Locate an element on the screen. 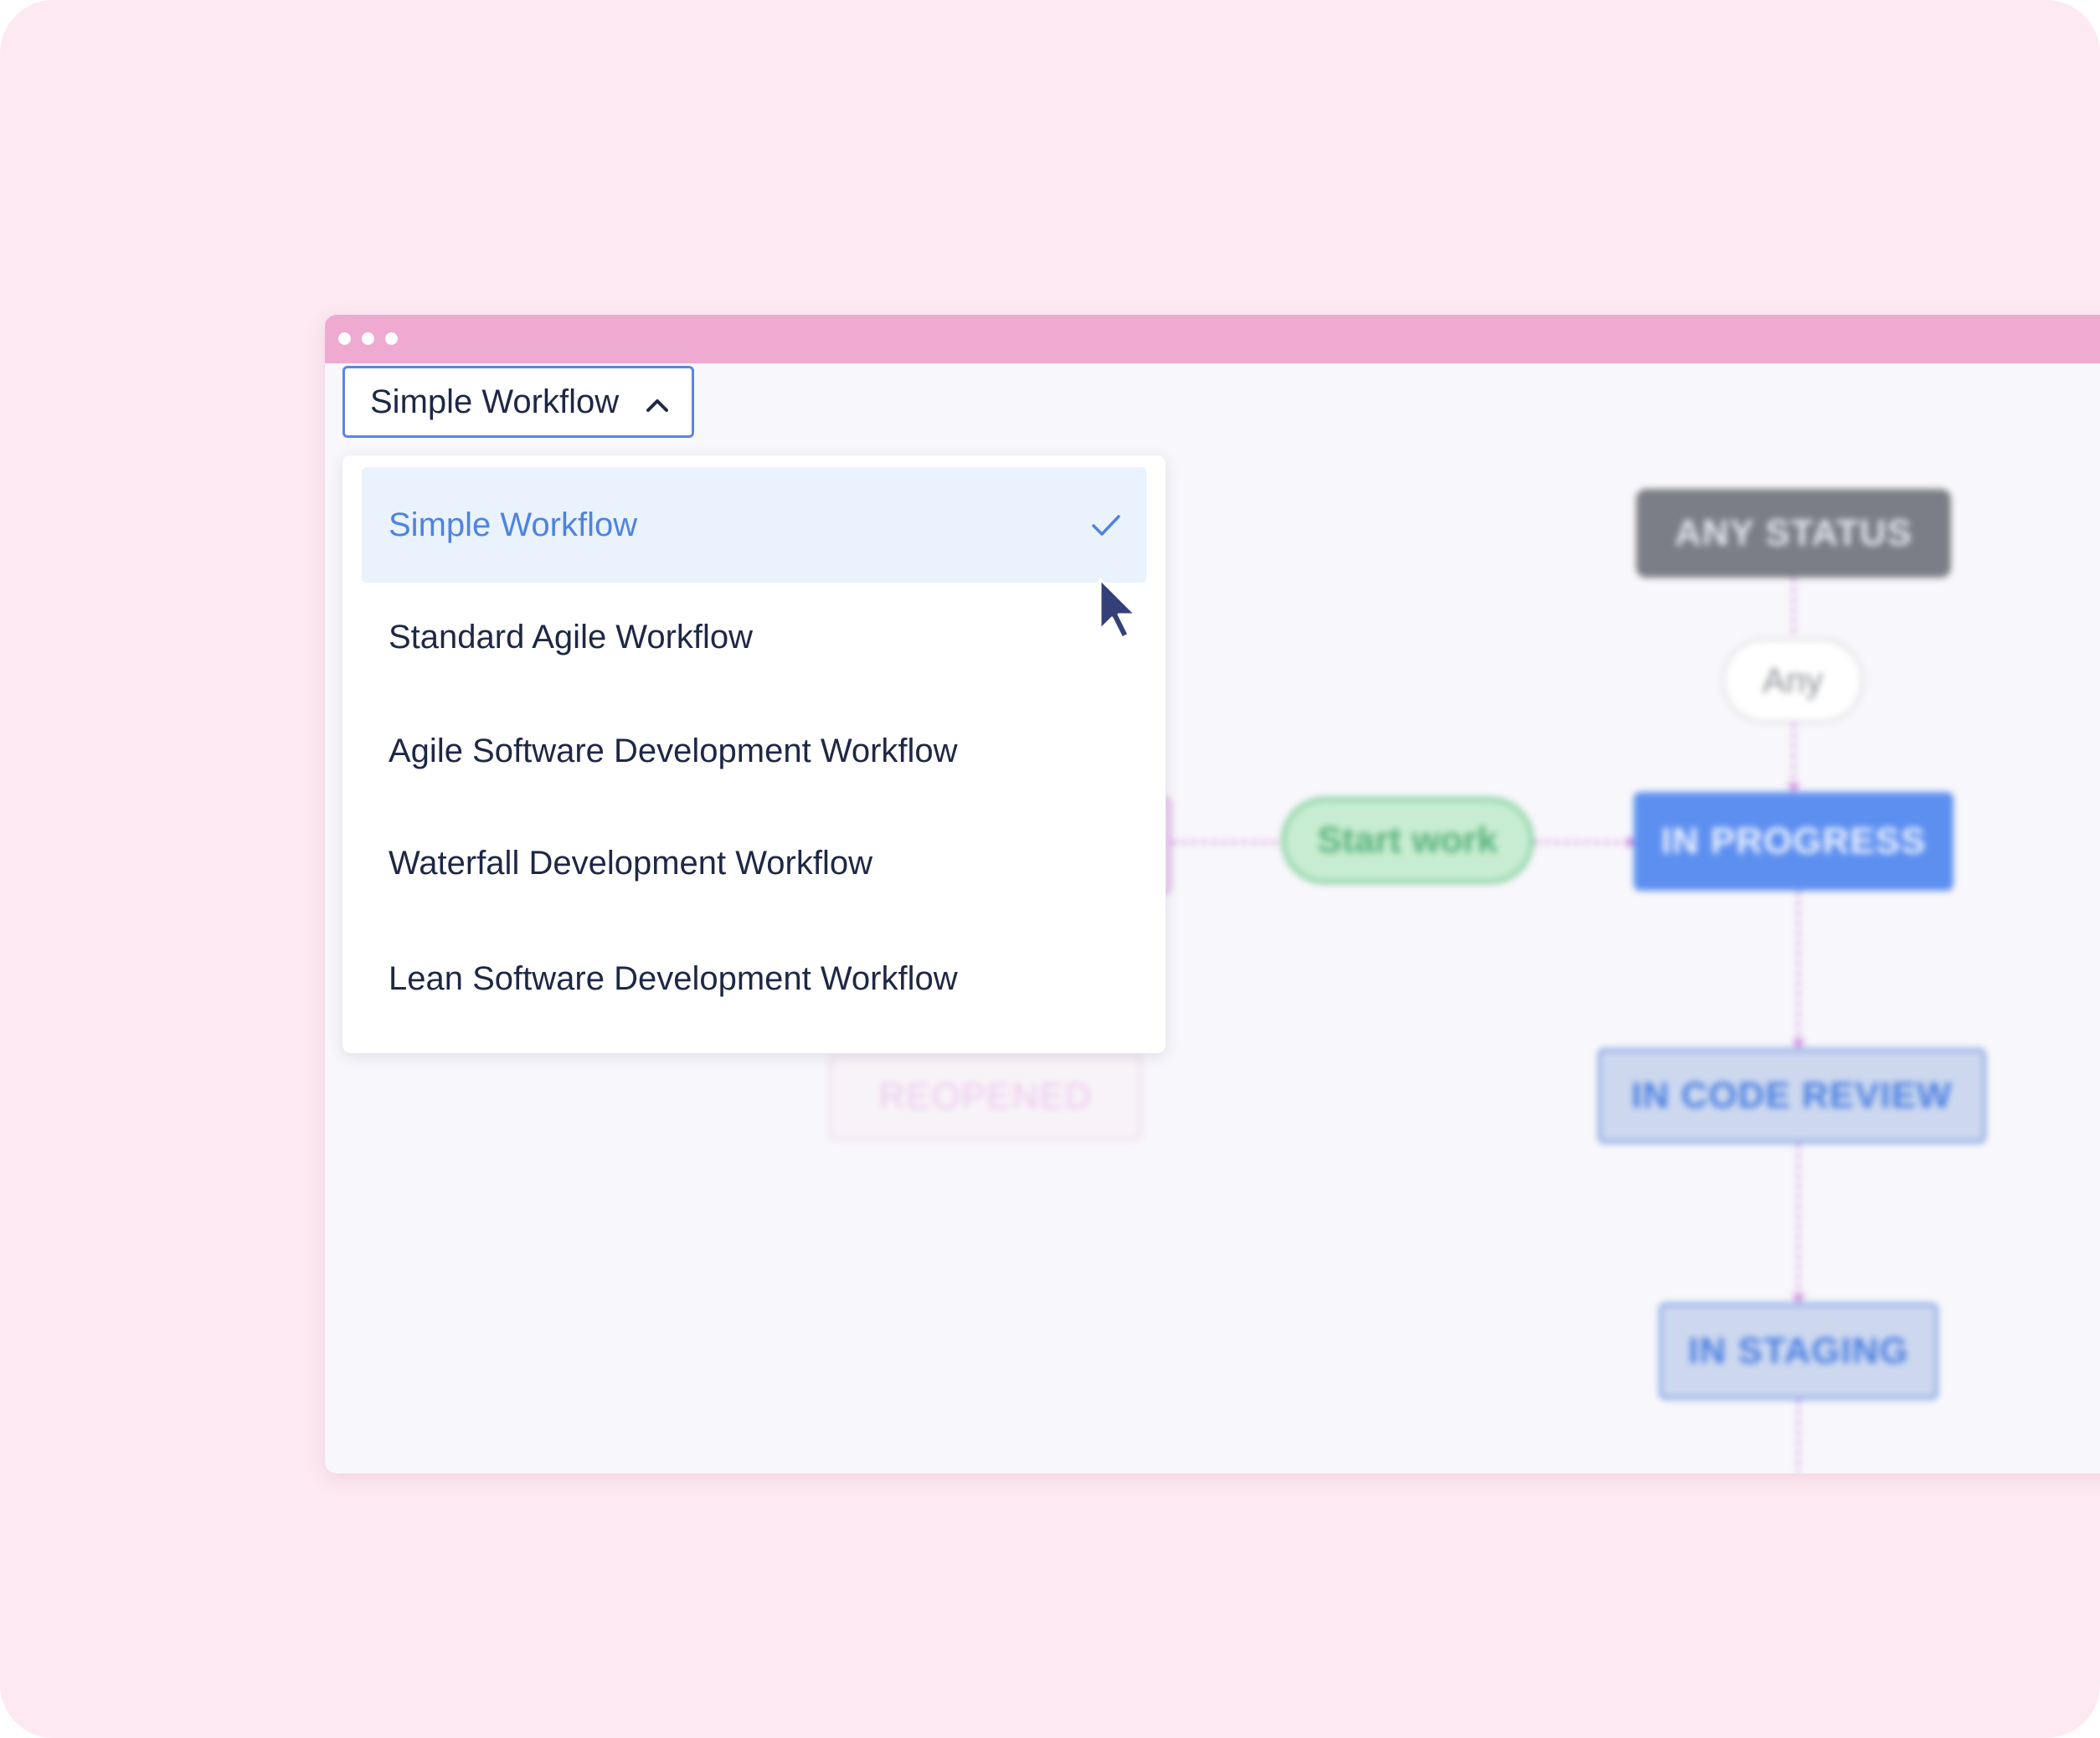 Image resolution: width=2100 pixels, height=1738 pixels. dropdown-option-agile-software-development-workflow: Agile Software Development Workflow is located at coordinates (754, 751).